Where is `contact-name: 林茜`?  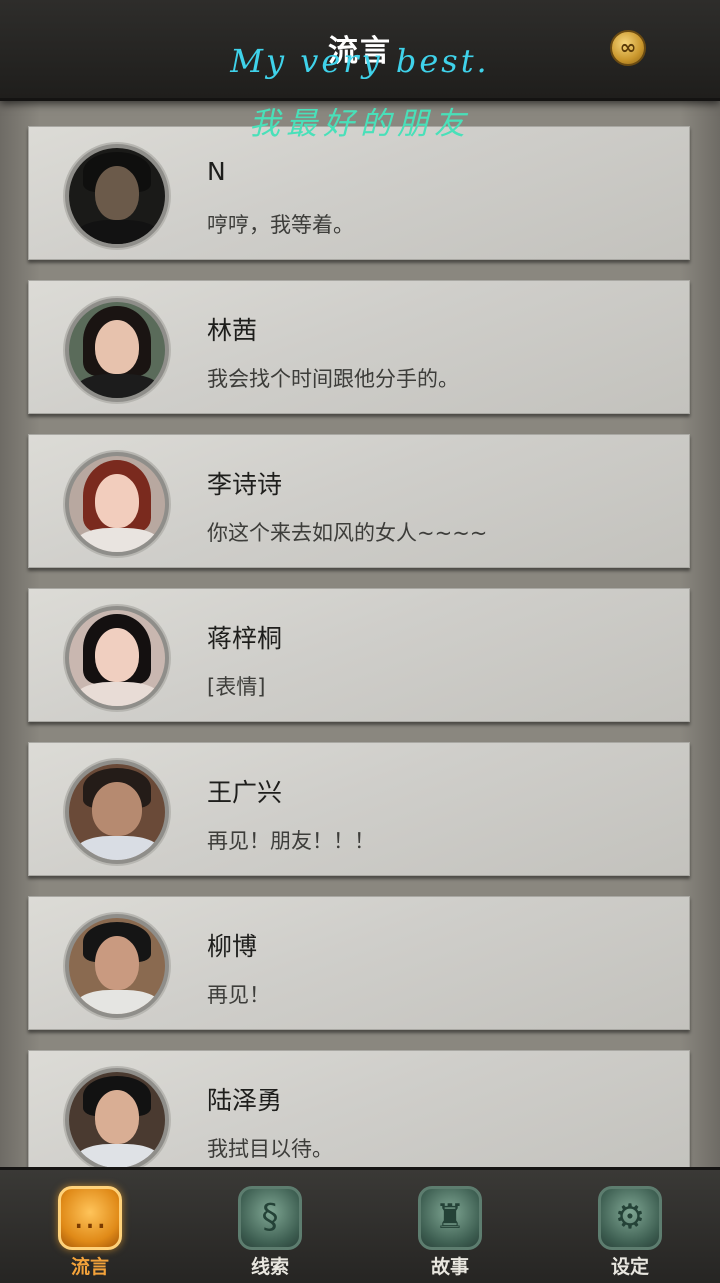
contact-name: 林茜 is located at coordinates (232, 330).